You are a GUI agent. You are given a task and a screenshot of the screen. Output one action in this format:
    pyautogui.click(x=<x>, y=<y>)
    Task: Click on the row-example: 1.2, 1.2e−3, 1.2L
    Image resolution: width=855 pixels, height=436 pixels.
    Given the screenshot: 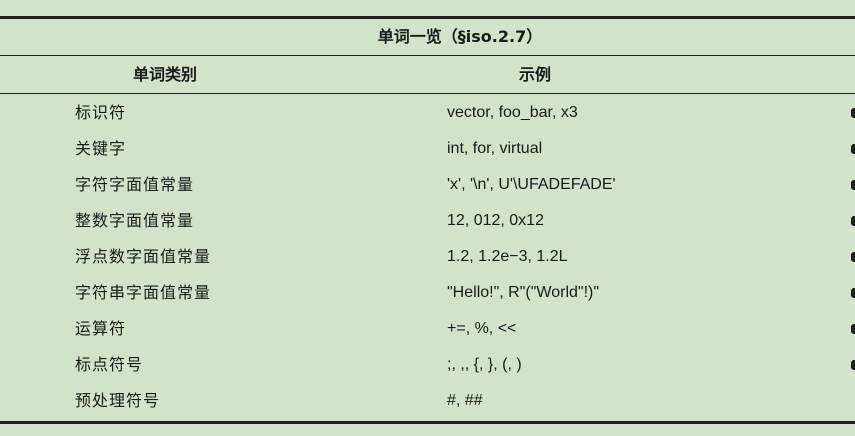 What is the action you would take?
    pyautogui.click(x=507, y=256)
    